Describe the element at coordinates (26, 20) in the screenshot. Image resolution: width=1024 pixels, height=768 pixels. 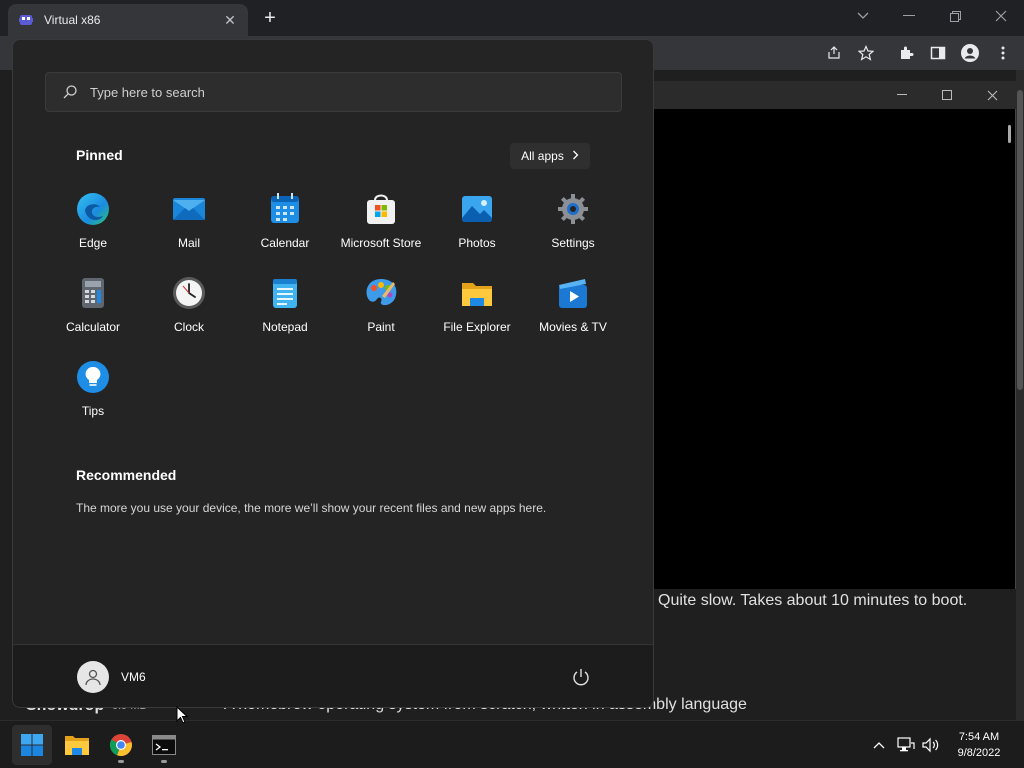
I see `virtual-x86-favicon-icon` at that location.